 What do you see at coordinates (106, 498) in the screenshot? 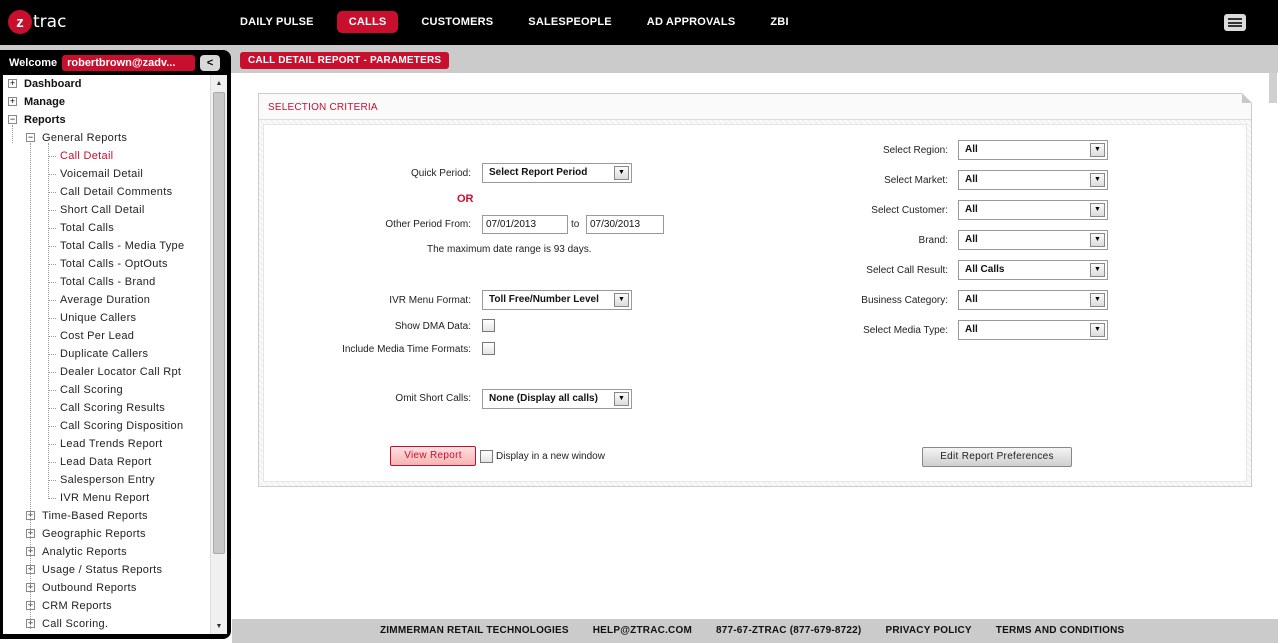
I see `tree-item-ivr-menu-report: IVR Menu Report` at bounding box center [106, 498].